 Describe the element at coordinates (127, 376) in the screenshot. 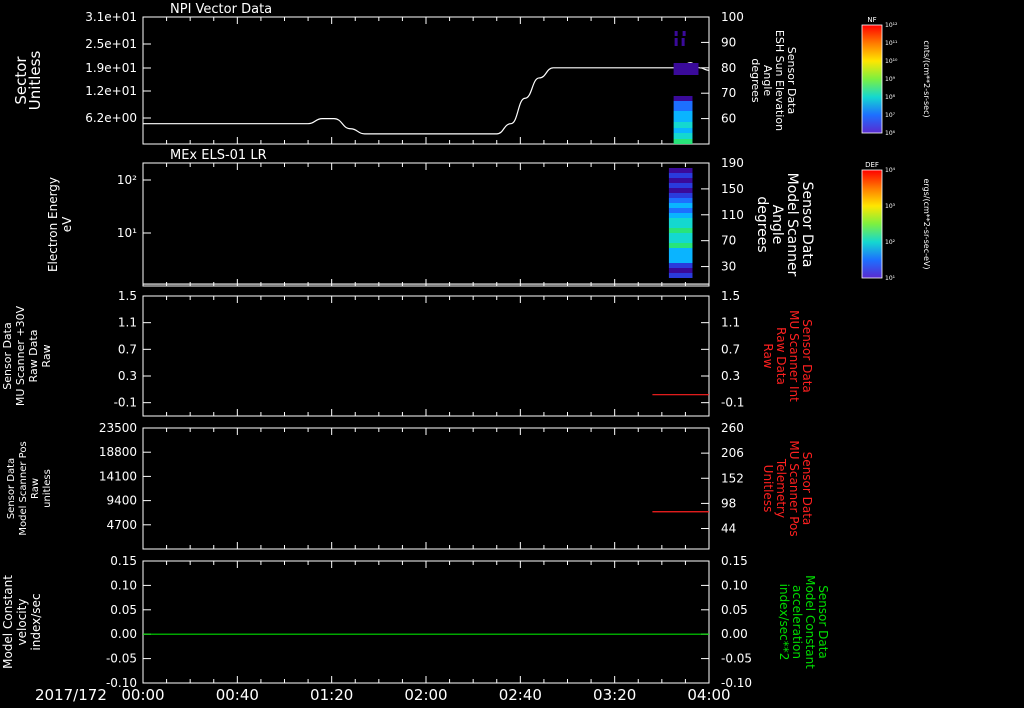

I see `y-tick-label: 0.3` at that location.